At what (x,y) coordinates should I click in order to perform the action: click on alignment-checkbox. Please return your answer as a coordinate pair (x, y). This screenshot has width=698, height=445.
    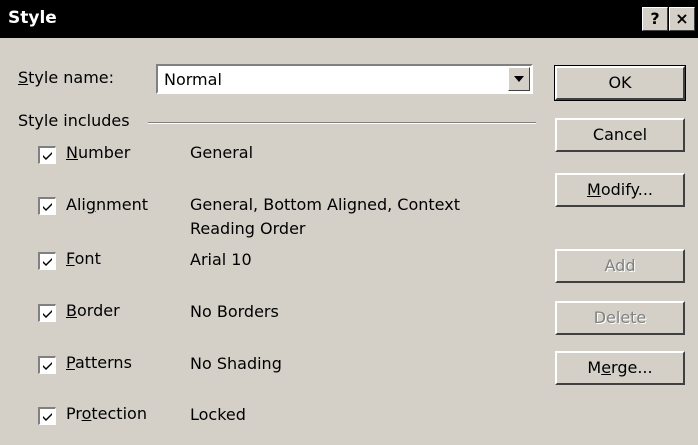
    Looking at the image, I should click on (47, 206).